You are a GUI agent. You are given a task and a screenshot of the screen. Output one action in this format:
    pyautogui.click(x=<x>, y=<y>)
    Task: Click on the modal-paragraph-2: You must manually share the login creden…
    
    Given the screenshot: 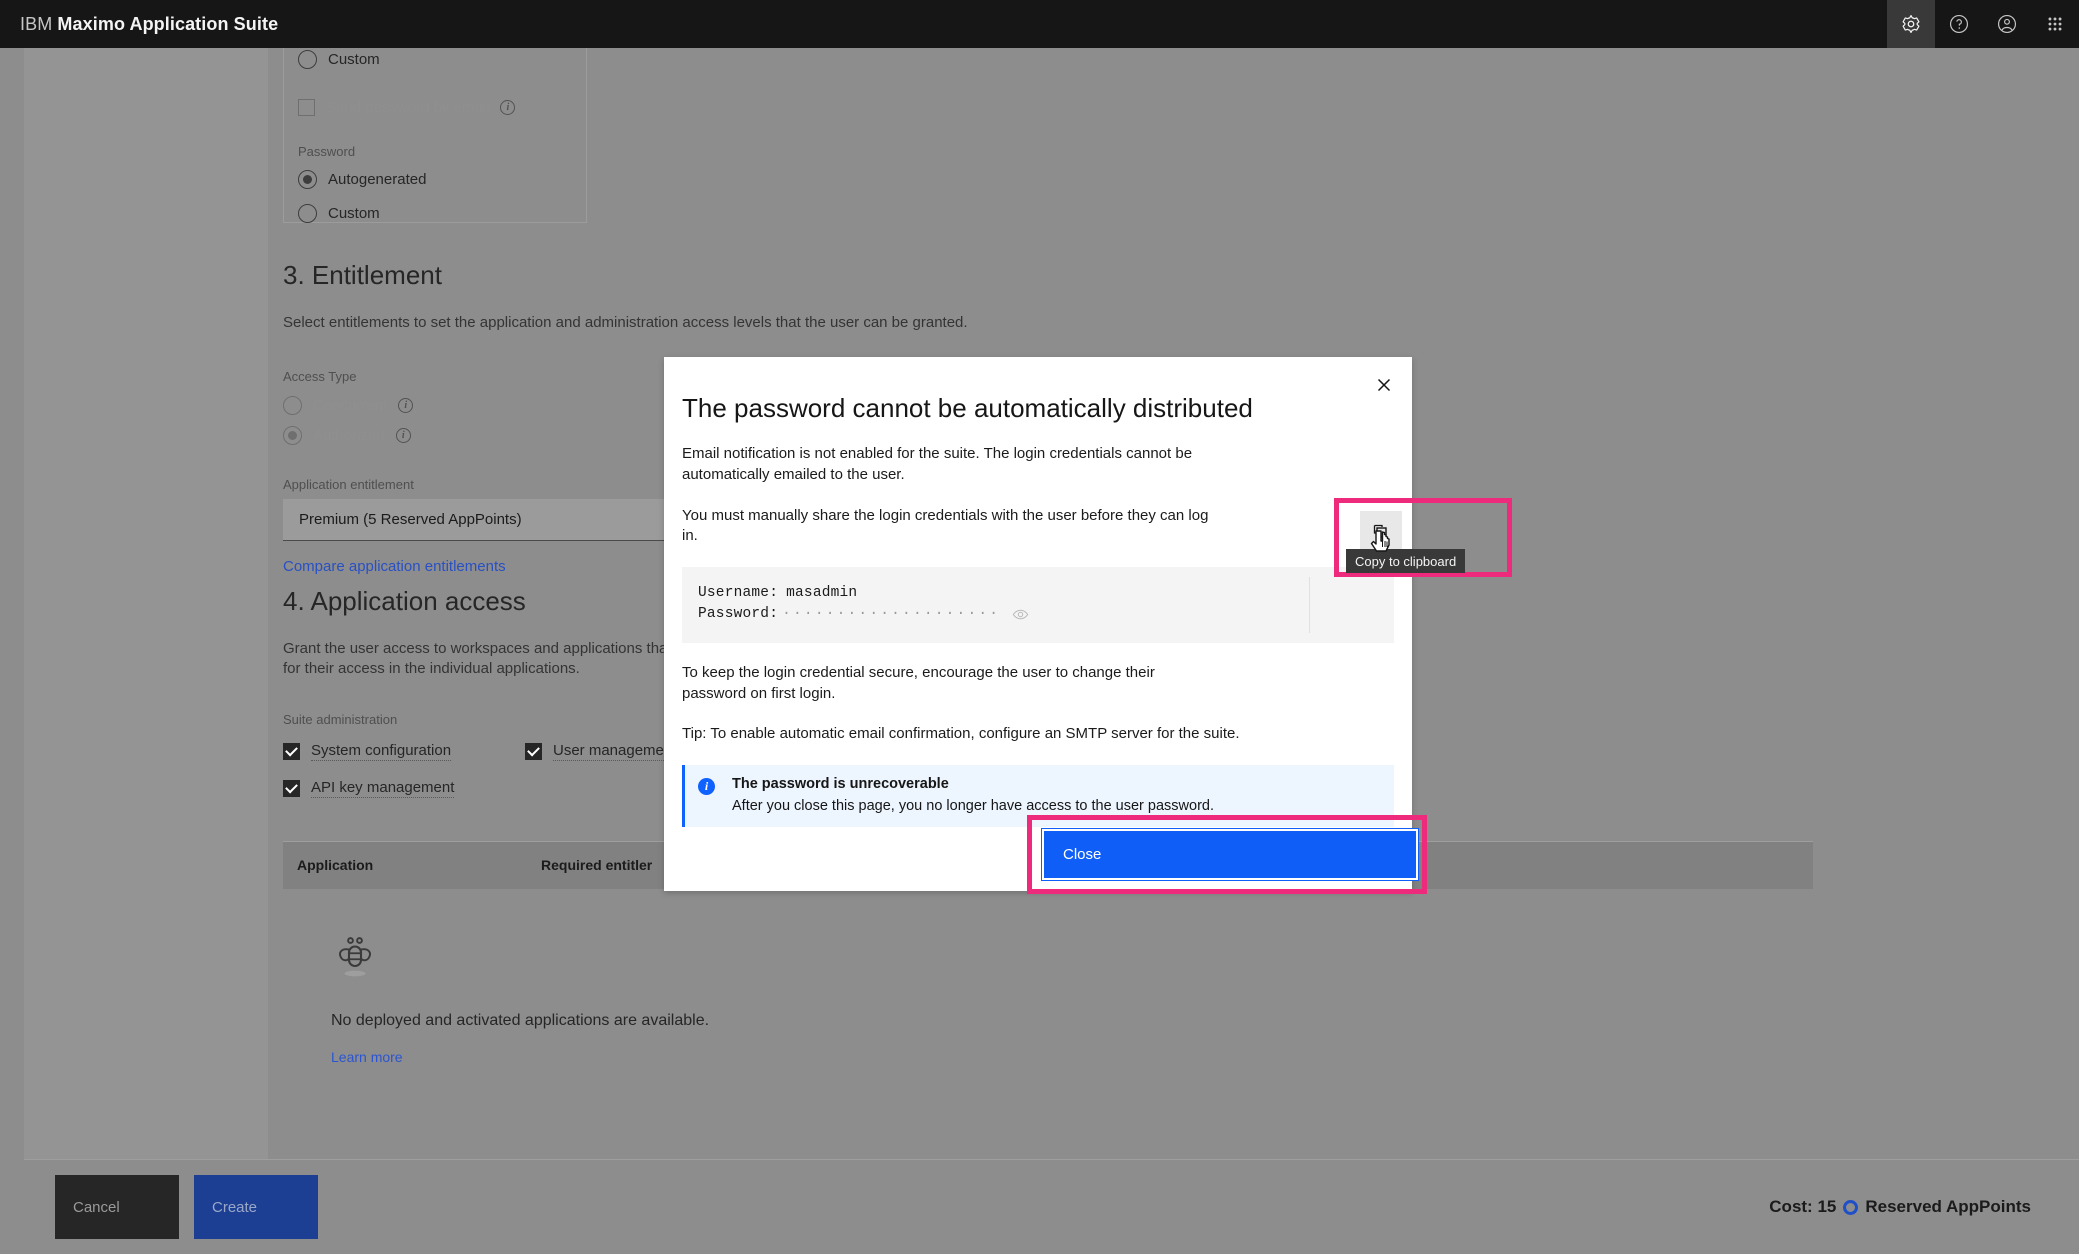 What is the action you would take?
    pyautogui.click(x=945, y=525)
    